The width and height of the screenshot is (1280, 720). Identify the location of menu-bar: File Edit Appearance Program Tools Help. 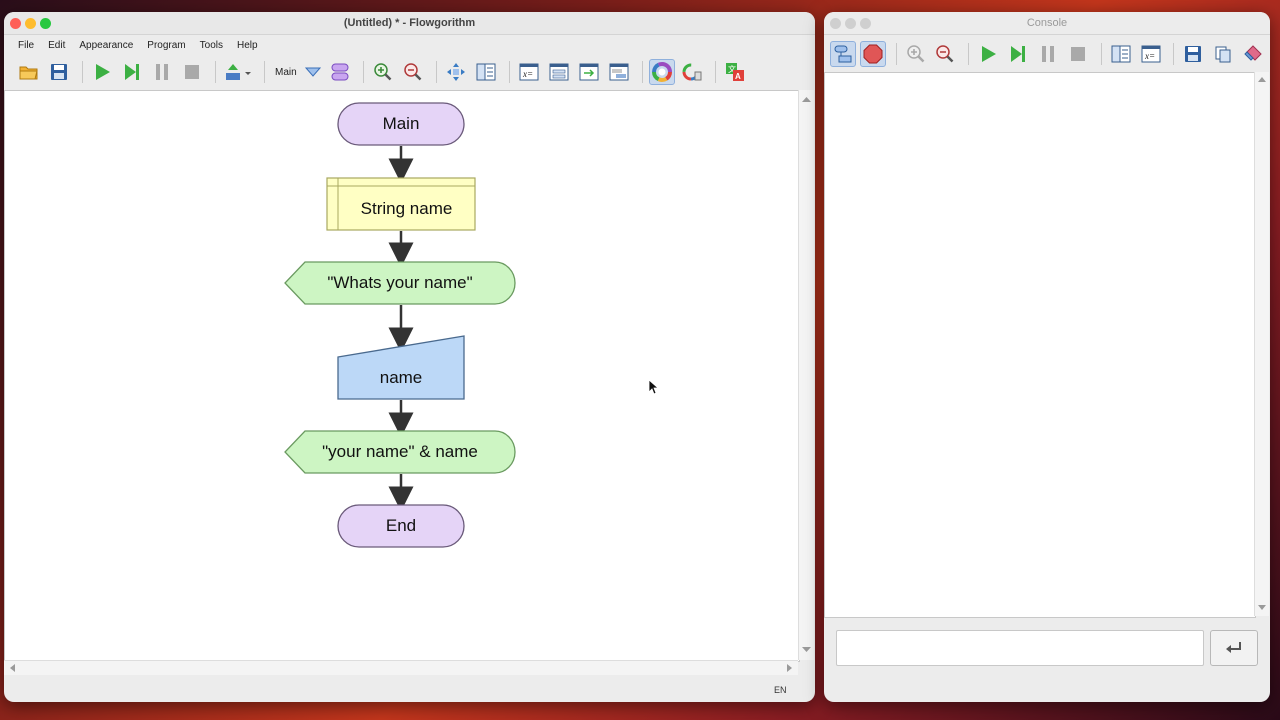
(409, 45).